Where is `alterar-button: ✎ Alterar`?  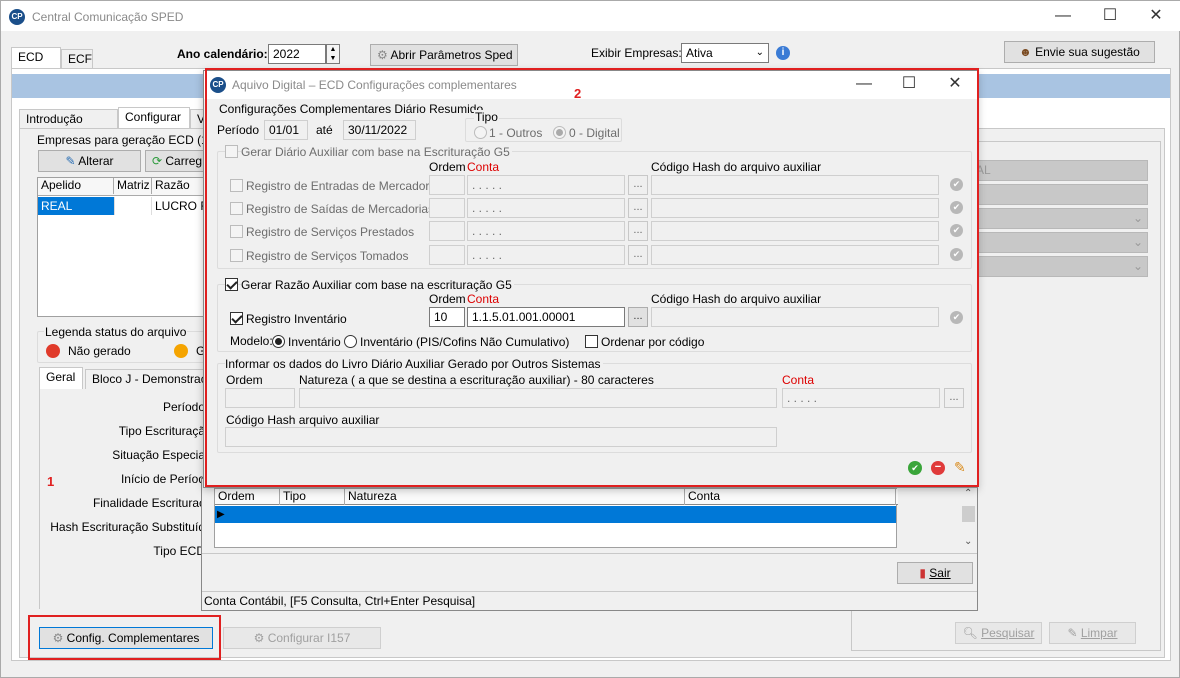 alterar-button: ✎ Alterar is located at coordinates (89, 161).